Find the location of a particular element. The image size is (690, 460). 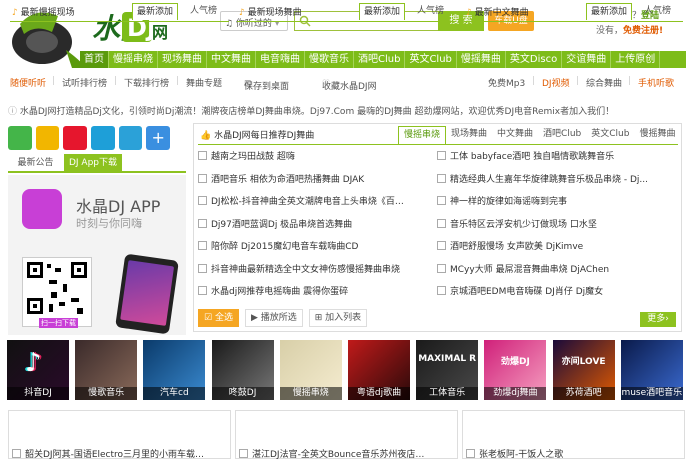

qzone-icon is located at coordinates (47, 138).